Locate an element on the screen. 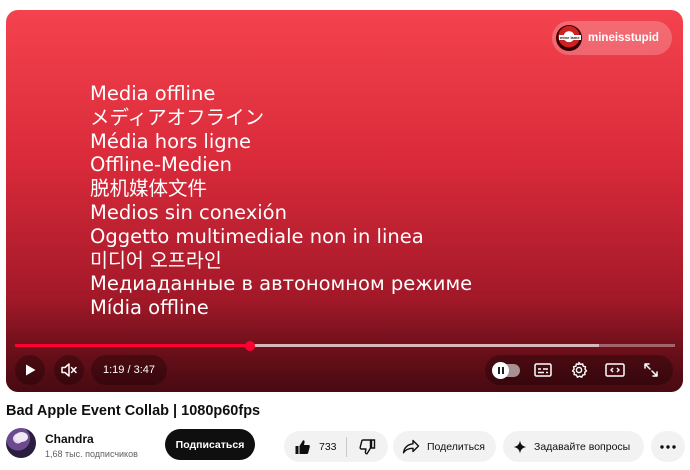 The height and width of the screenshot is (470, 690). progress-played is located at coordinates (132, 345).